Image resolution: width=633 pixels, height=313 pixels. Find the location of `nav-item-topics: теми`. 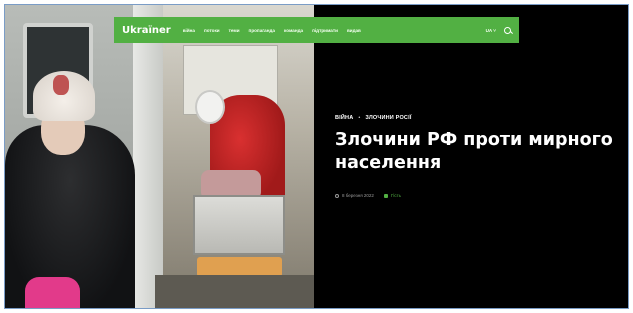

nav-item-topics: теми is located at coordinates (234, 30).